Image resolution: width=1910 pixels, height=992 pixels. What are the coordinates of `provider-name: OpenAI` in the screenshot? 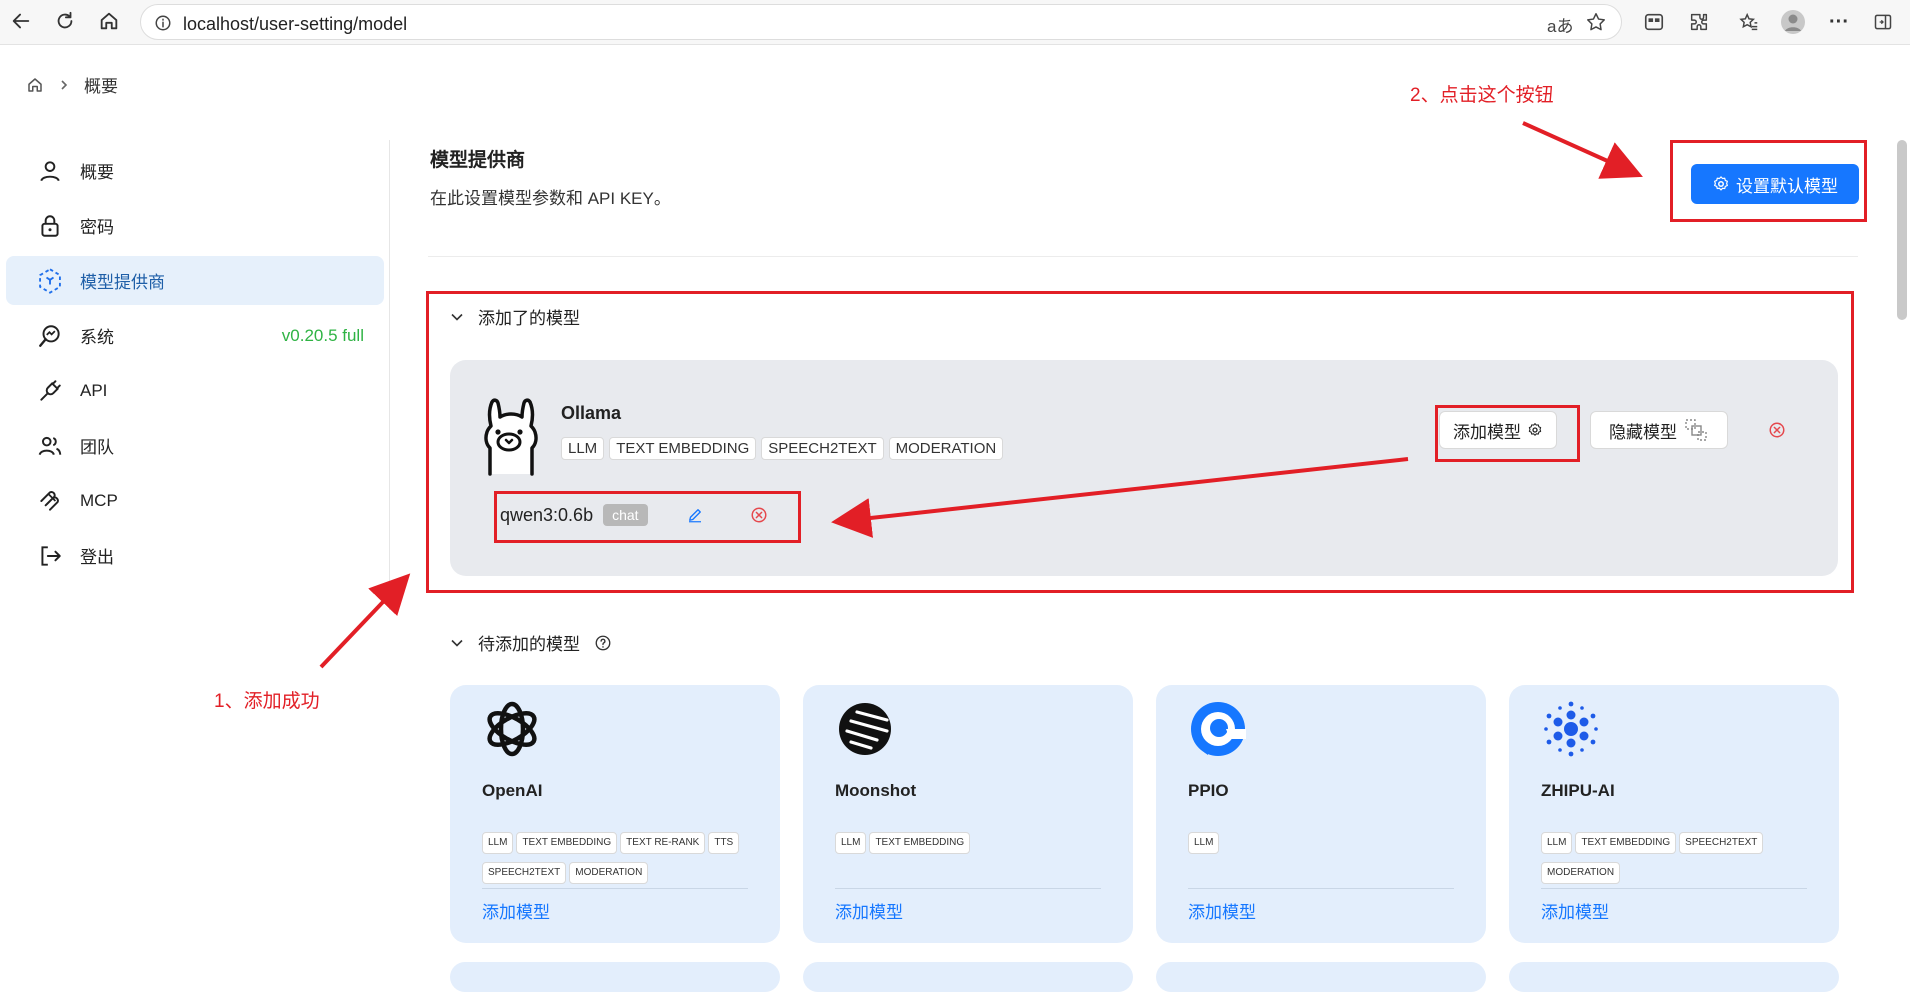 It's located at (512, 790).